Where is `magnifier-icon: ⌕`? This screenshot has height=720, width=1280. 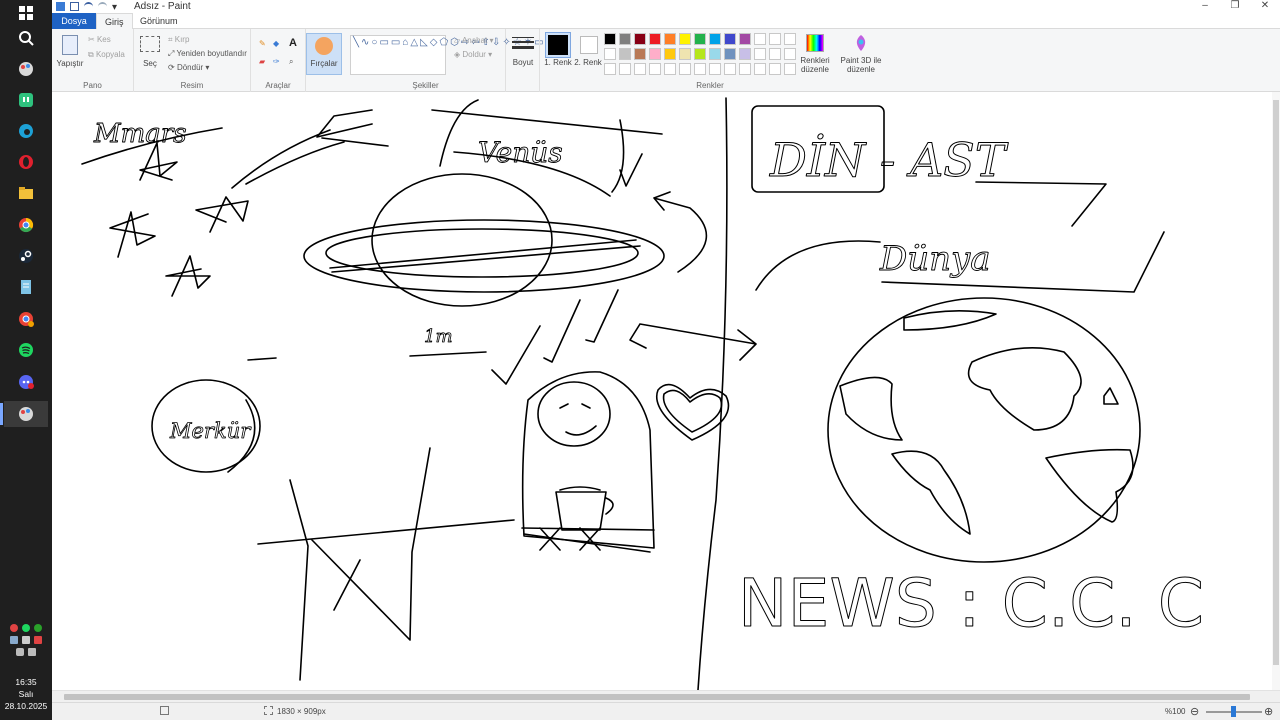 magnifier-icon: ⌕ is located at coordinates (291, 62).